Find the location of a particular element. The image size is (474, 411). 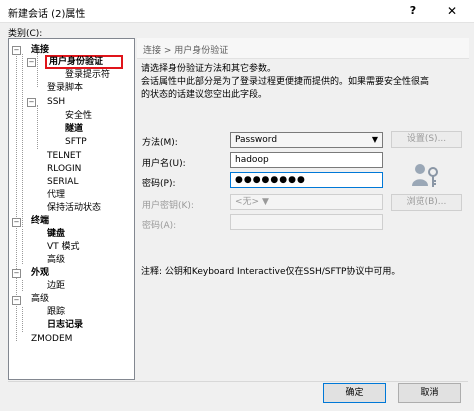

tree-item-advanced: 高级 is located at coordinates (40, 299).